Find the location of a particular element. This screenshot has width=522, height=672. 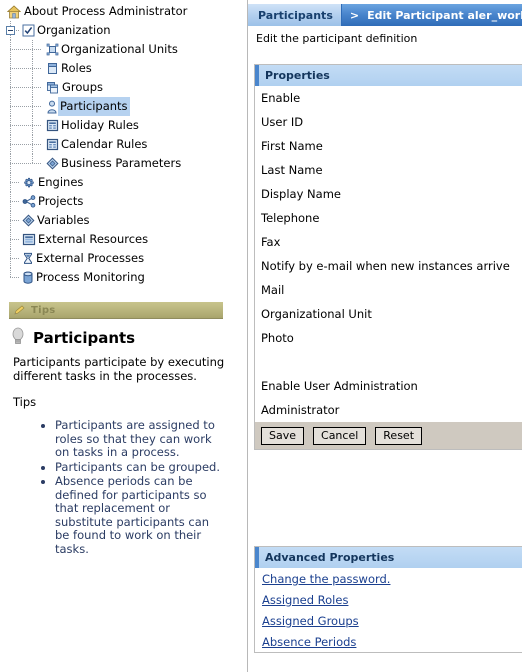

tree-item-participants: Participants is located at coordinates (123, 106).